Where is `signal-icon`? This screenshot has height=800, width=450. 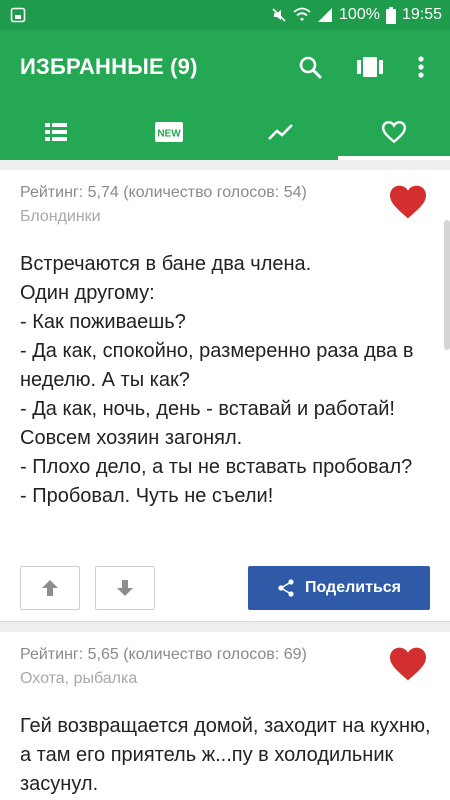 signal-icon is located at coordinates (325, 15).